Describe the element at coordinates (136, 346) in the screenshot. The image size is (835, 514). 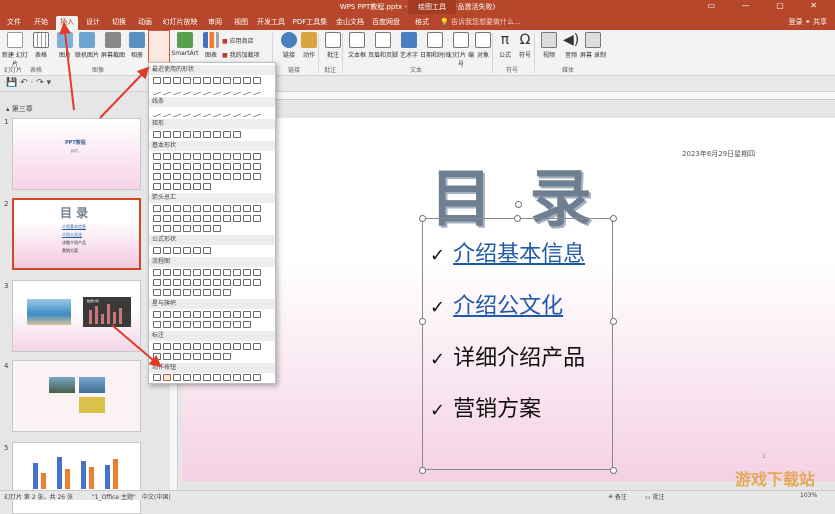
I see `arrow-to-action-button` at that location.